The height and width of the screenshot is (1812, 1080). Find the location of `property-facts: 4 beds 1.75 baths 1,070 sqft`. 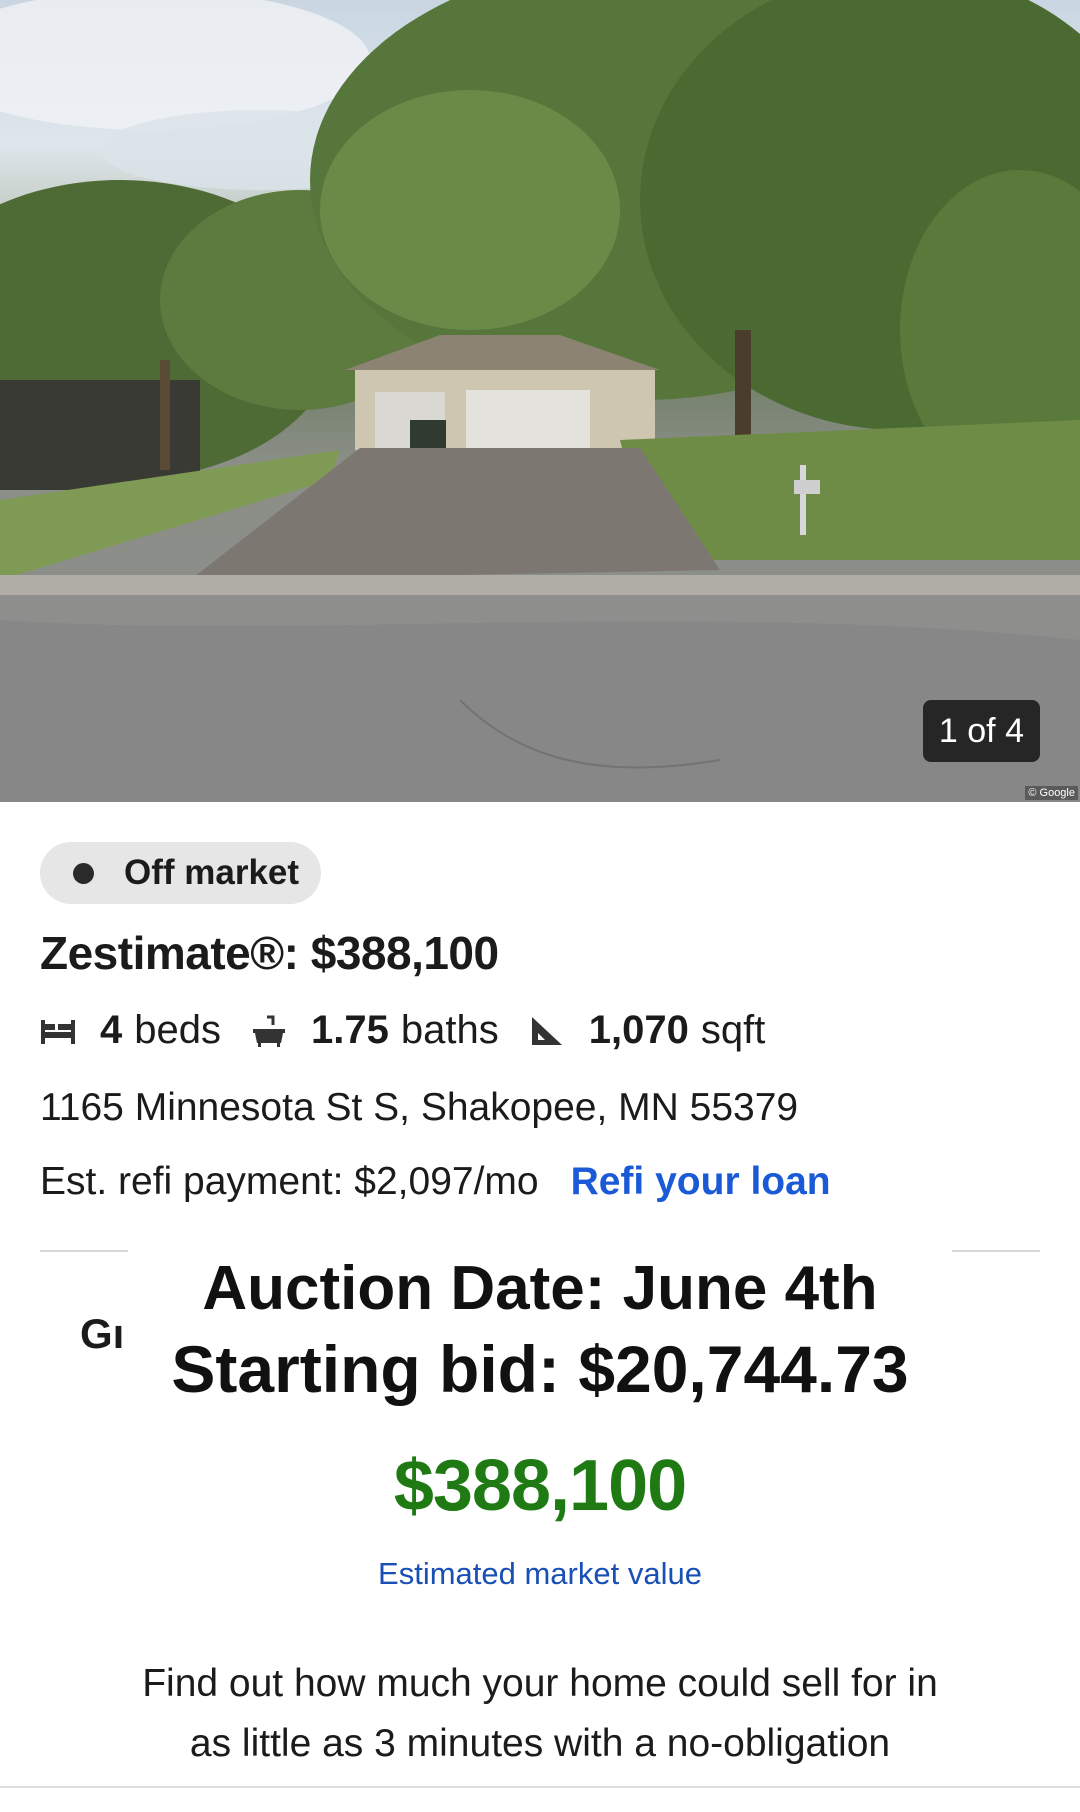

property-facts: 4 beds 1.75 baths 1,070 sqft is located at coordinates (417, 1030).